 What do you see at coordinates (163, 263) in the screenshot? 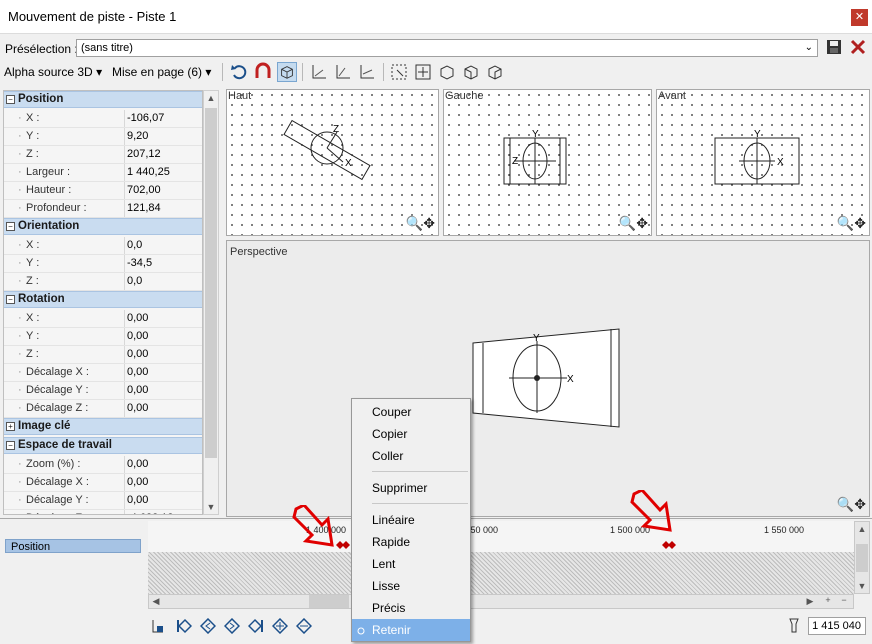
I see `property-value: -34,5` at bounding box center [163, 263].